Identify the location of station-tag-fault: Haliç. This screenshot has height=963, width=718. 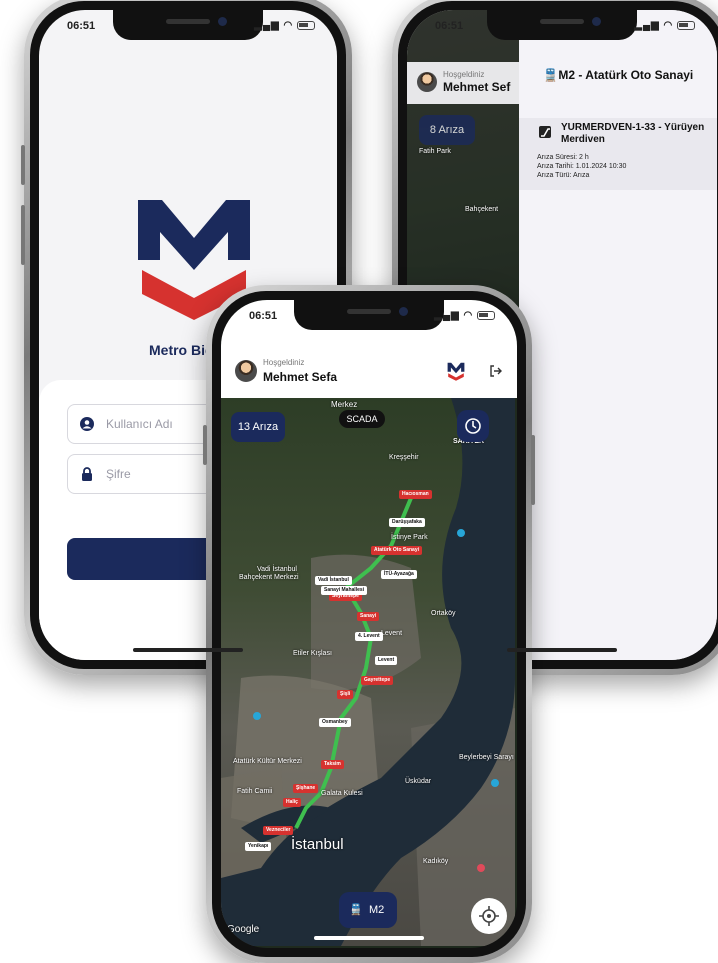
(292, 802).